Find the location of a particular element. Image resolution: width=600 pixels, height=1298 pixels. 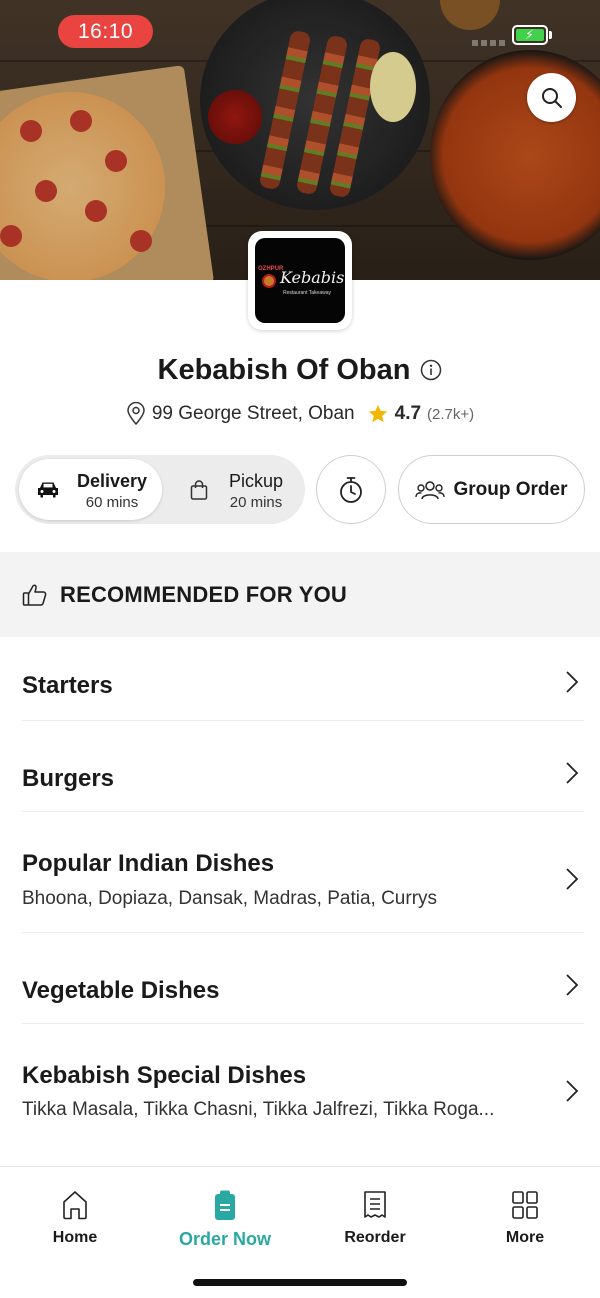

grid-icon is located at coordinates (525, 1205).